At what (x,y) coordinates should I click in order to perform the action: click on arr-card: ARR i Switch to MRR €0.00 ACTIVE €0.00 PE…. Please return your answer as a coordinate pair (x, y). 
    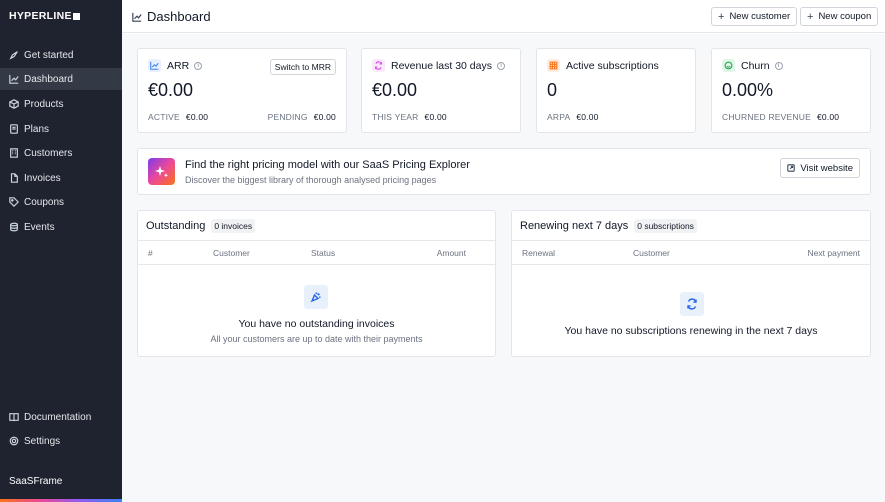
    Looking at the image, I should click on (242, 90).